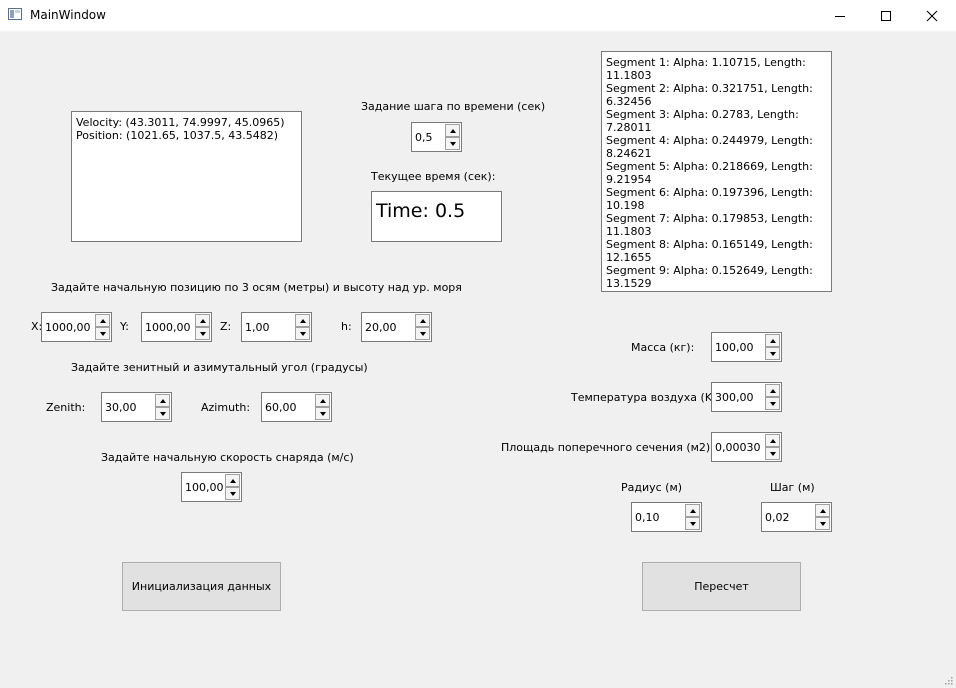 Image resolution: width=956 pixels, height=688 pixels. I want to click on resize-grip-icon, so click(948, 680).